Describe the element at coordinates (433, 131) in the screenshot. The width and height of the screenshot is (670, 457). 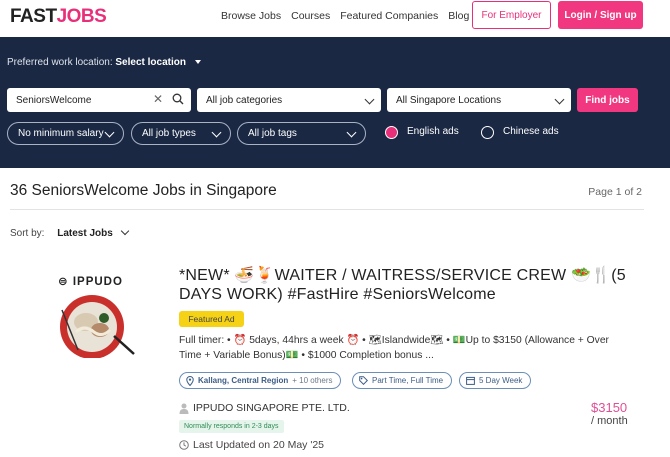
I see `english-ads-label: English ads` at that location.